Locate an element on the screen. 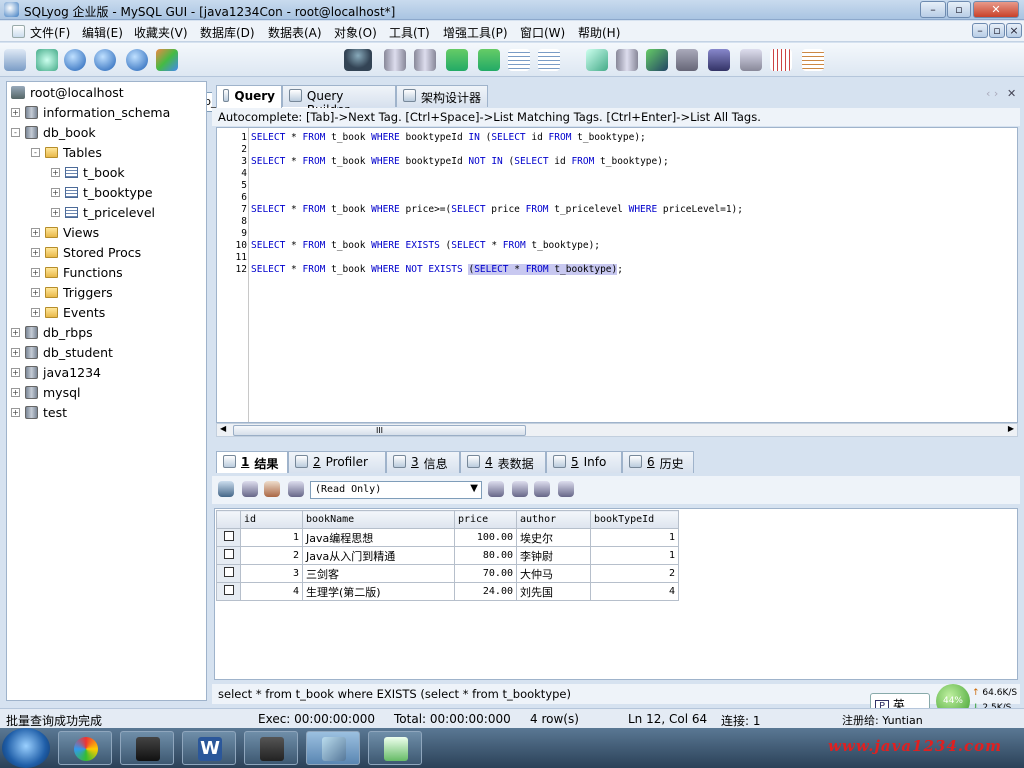 The height and width of the screenshot is (768, 1024). menu-tools: 工具(T) is located at coordinates (409, 32).